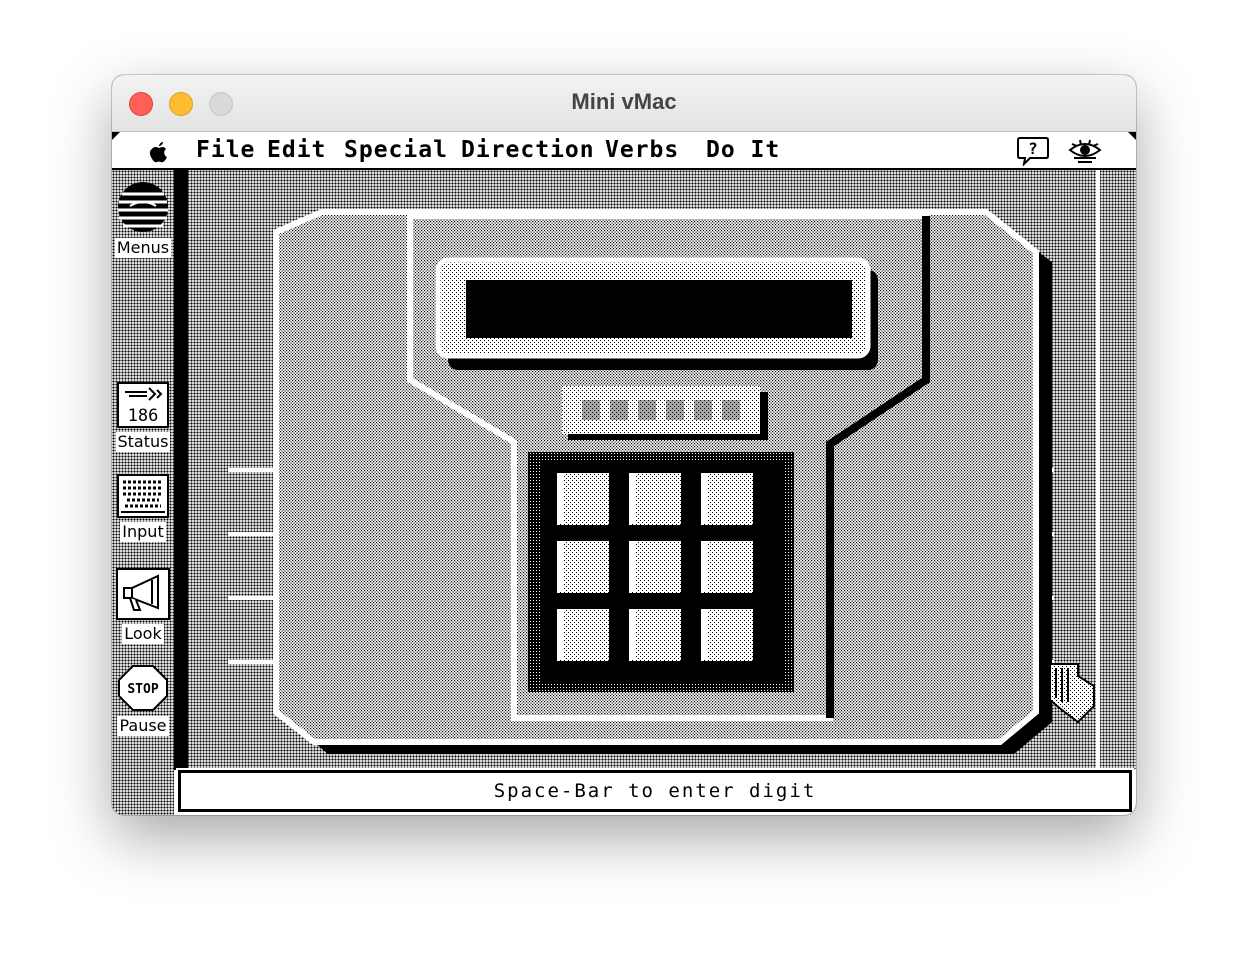 The image size is (1248, 964). Describe the element at coordinates (143, 442) in the screenshot. I see `status-label: Status` at that location.